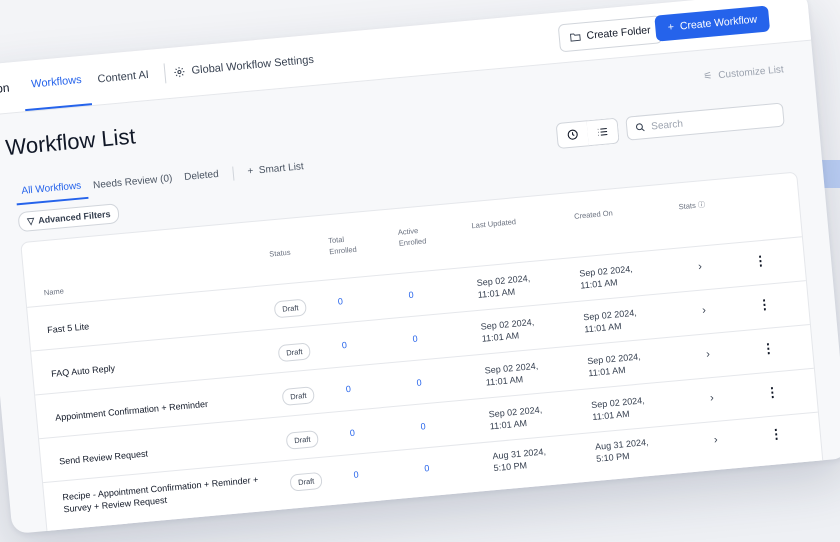 Image resolution: width=840 pixels, height=542 pixels. Describe the element at coordinates (132, 411) in the screenshot. I see `workflow-name: Appointment Confirmation + Reminder` at that location.